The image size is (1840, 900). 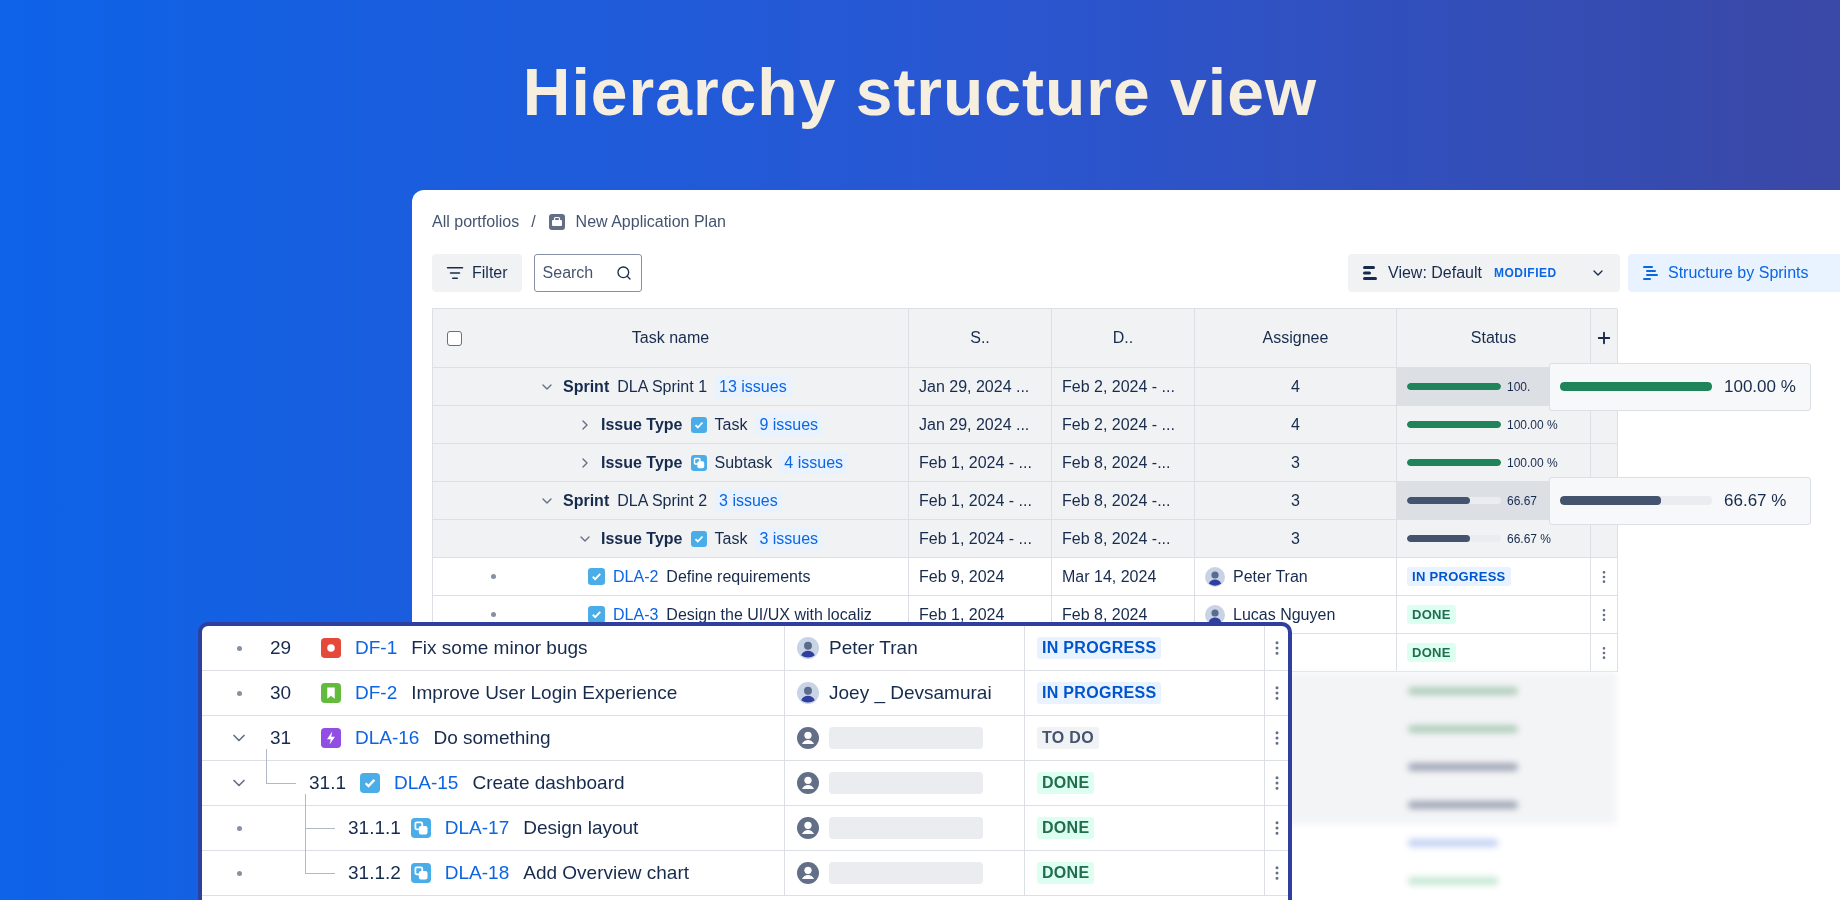 What do you see at coordinates (910, 693) in the screenshot?
I see `assignee-name: Joey _ Devsamurai` at bounding box center [910, 693].